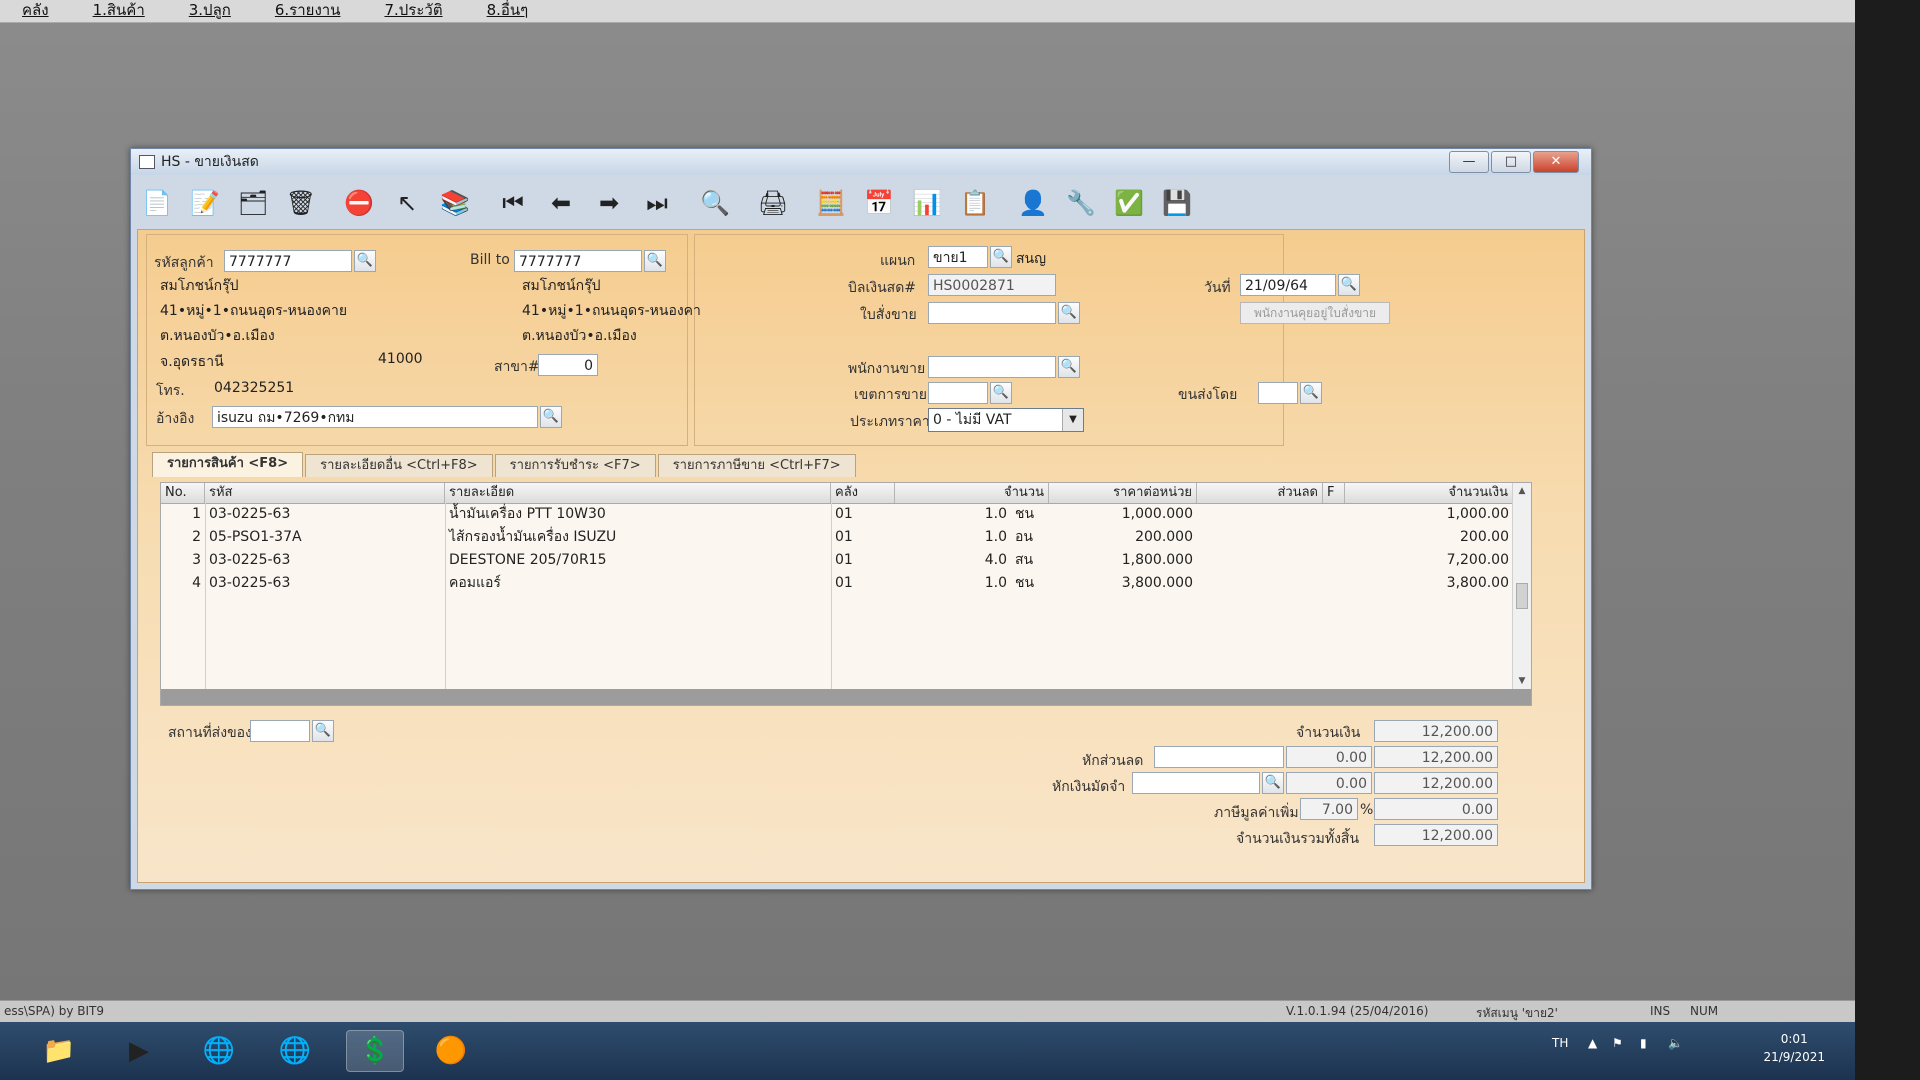  I want to click on volume-icon: 🔈, so click(1675, 1043).